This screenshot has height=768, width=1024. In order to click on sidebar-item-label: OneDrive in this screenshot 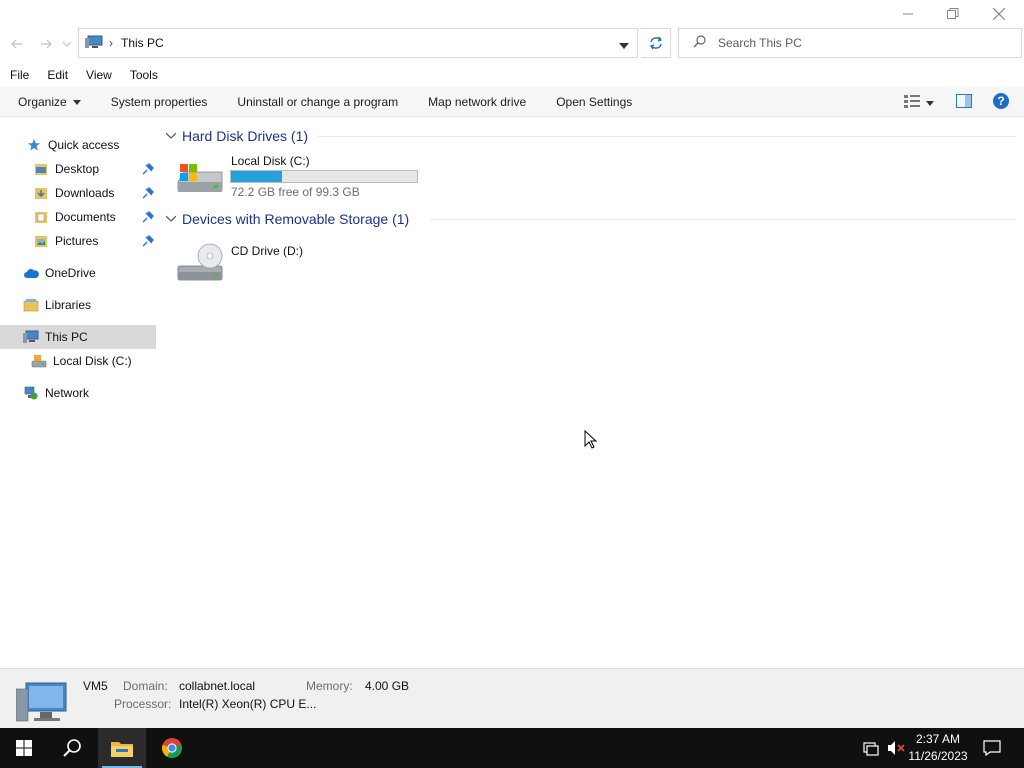, I will do `click(70, 273)`.